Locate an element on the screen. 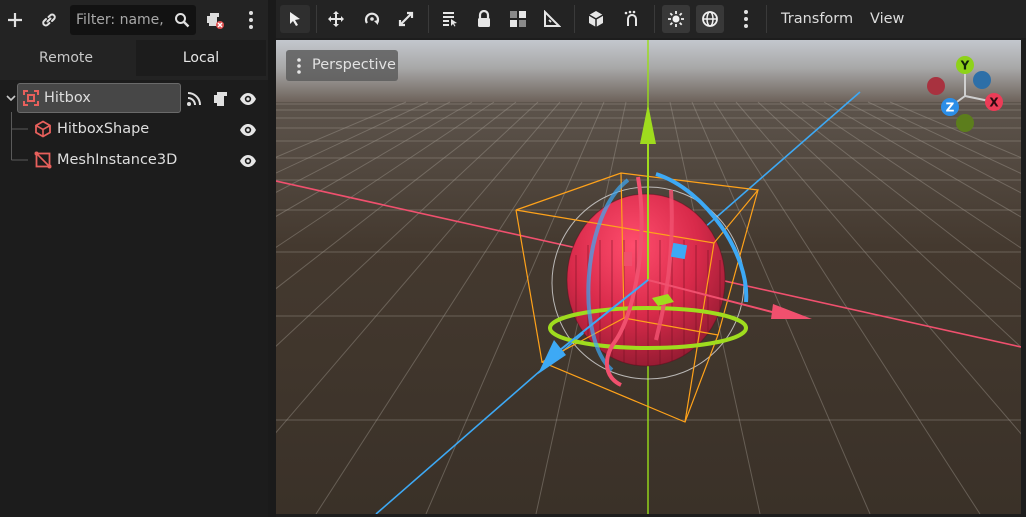 The image size is (1026, 517). tree-item-hitbox: Hitbox is located at coordinates (134, 98).